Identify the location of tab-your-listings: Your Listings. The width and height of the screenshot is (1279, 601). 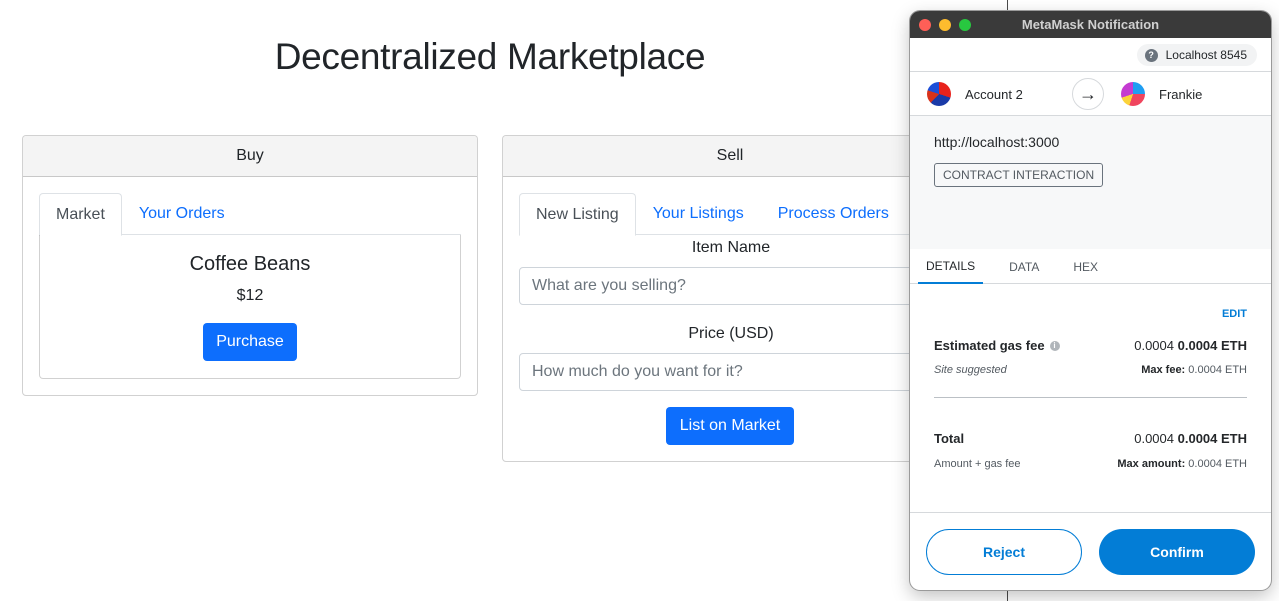
(698, 214).